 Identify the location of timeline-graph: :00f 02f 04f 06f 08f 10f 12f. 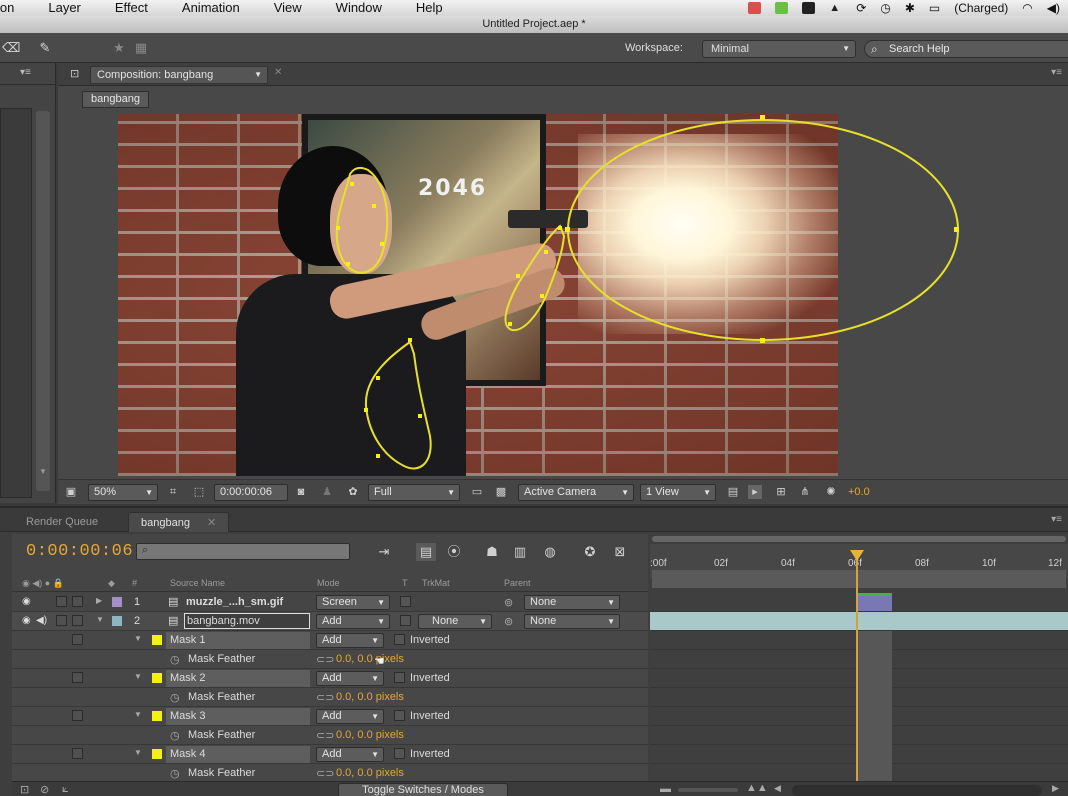
(859, 658).